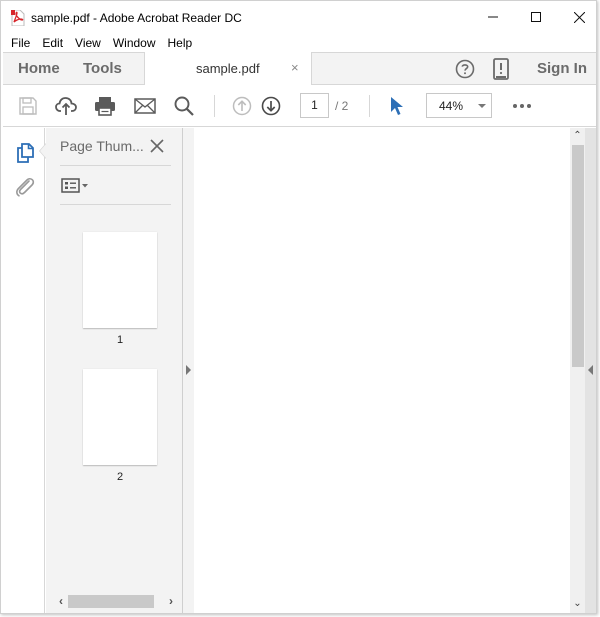 This screenshot has height=617, width=600. I want to click on menu-edit: Edit, so click(52, 43).